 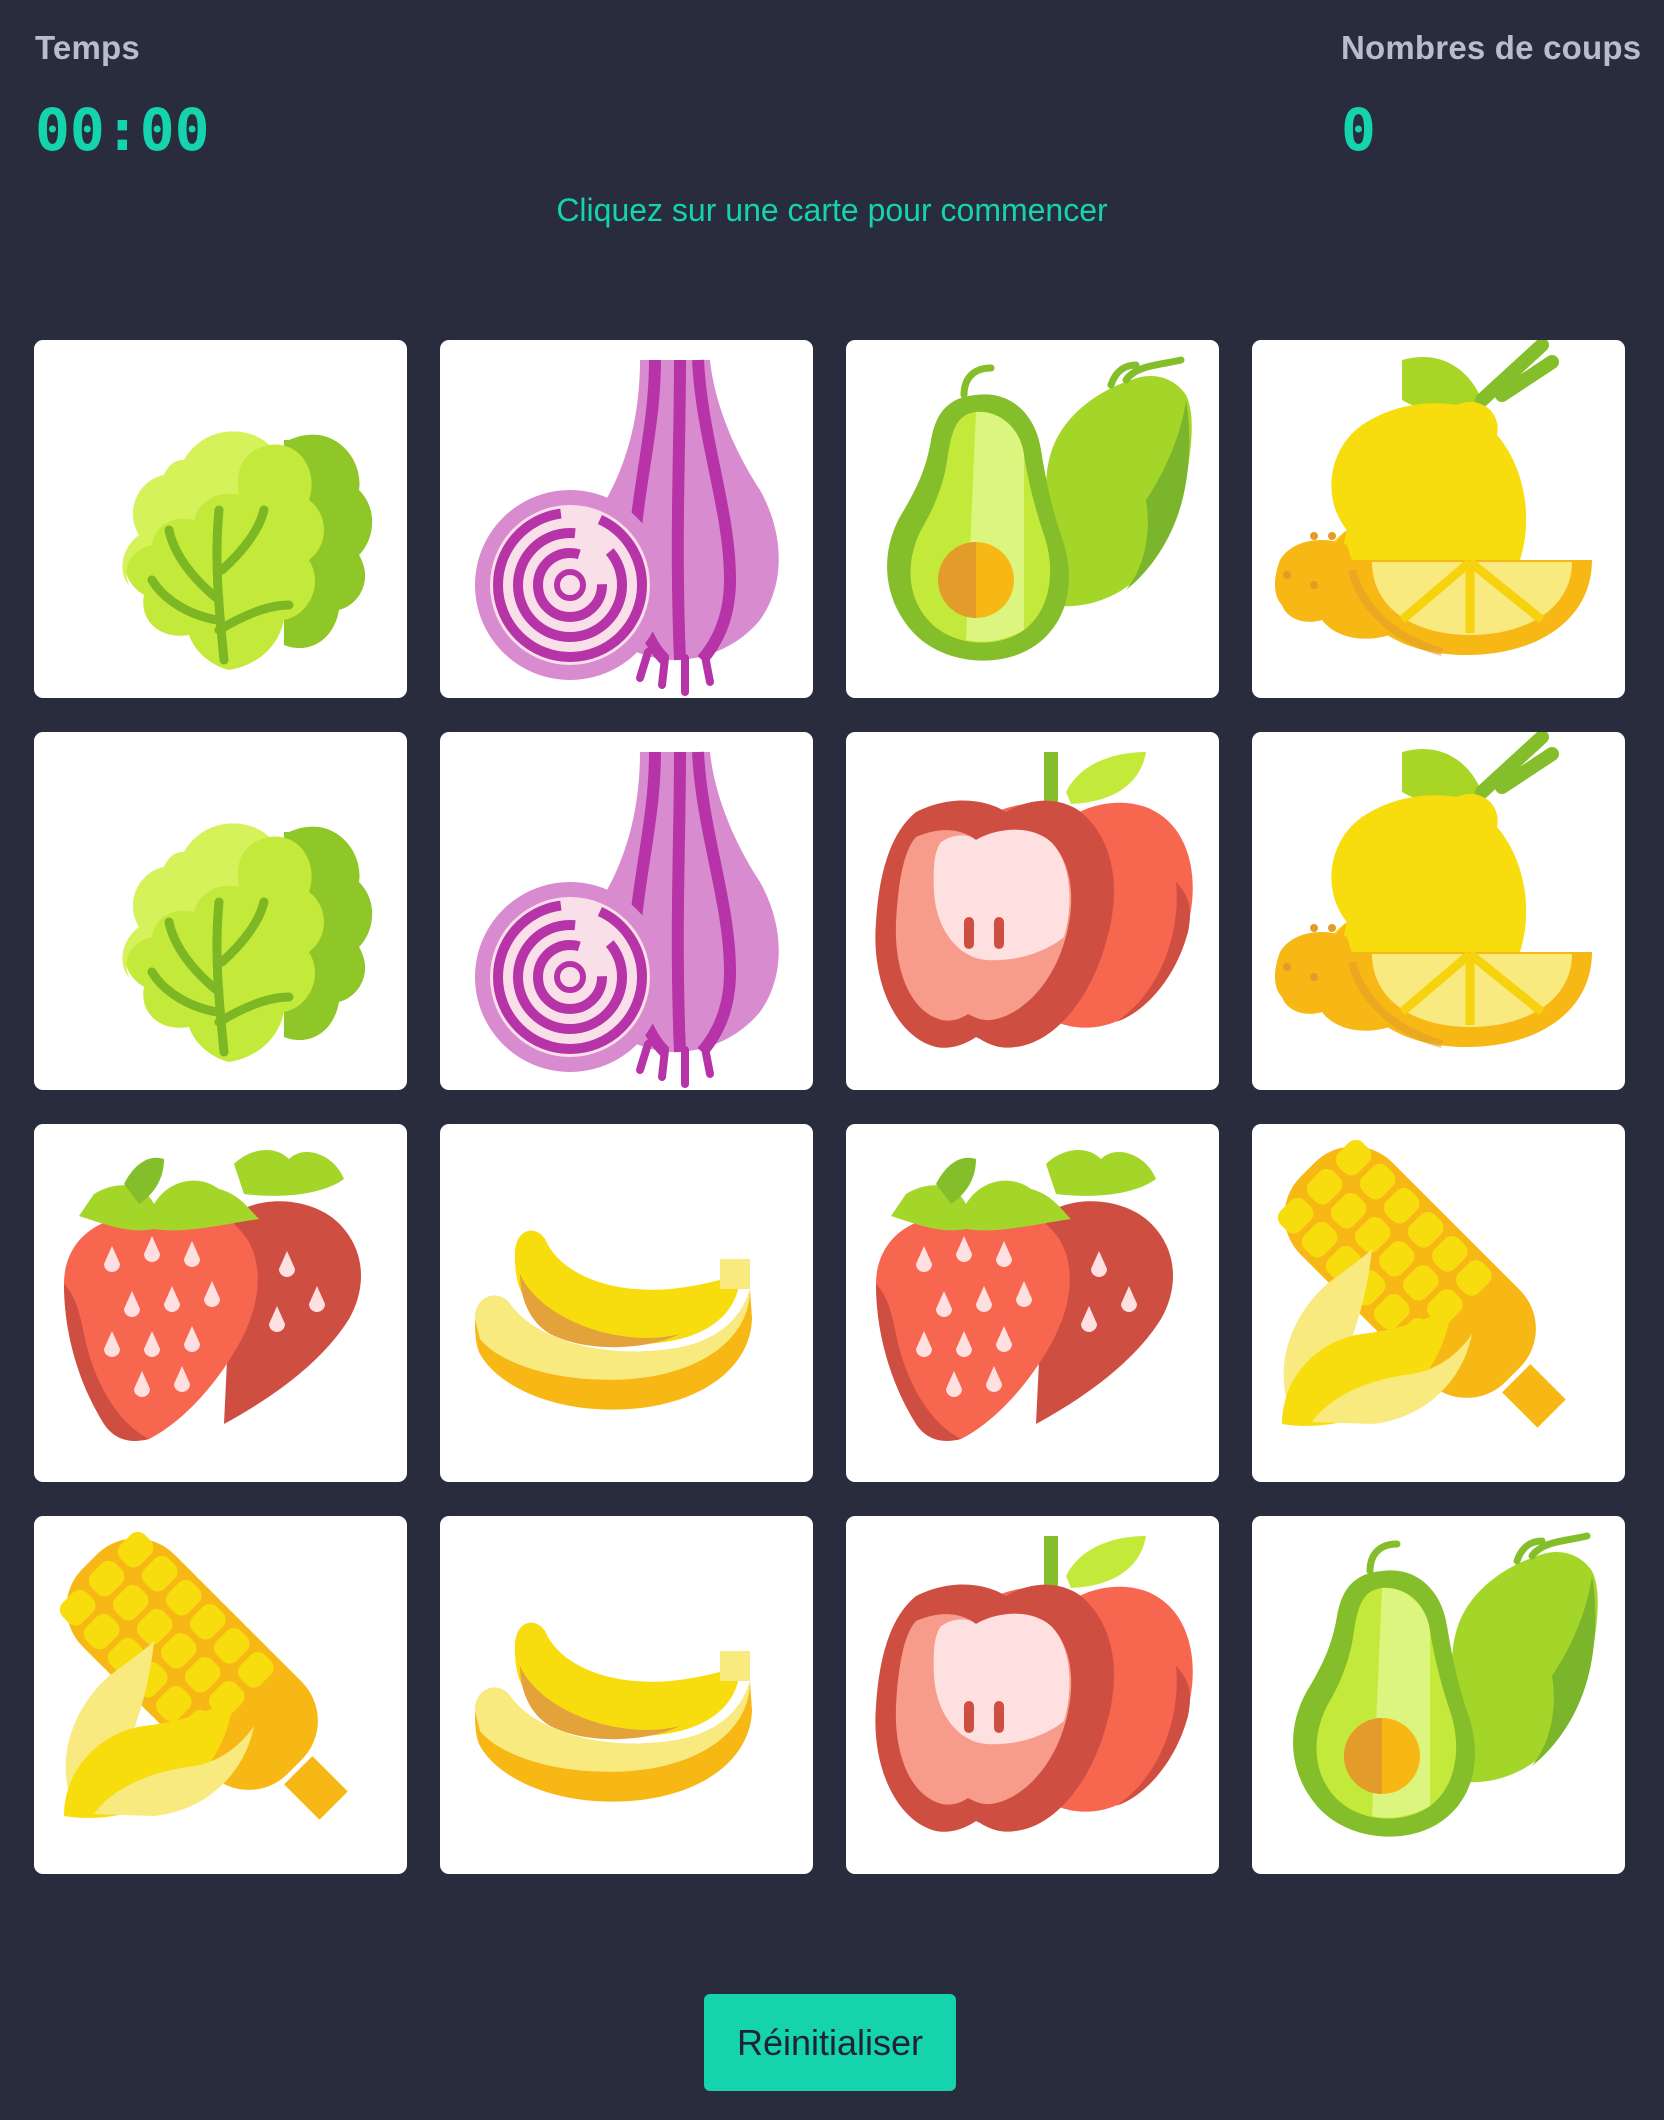 What do you see at coordinates (1358, 130) in the screenshot?
I see `moves-value: 0` at bounding box center [1358, 130].